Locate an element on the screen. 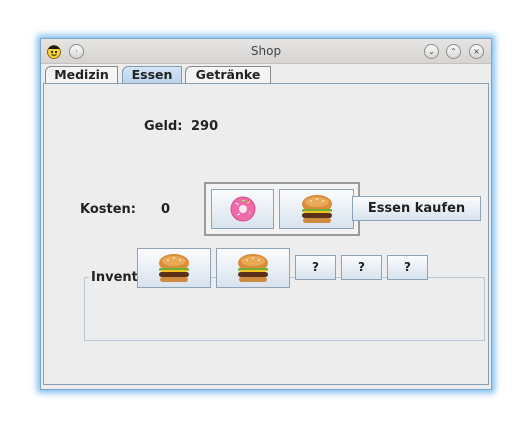  cost-value: 0 is located at coordinates (166, 209).